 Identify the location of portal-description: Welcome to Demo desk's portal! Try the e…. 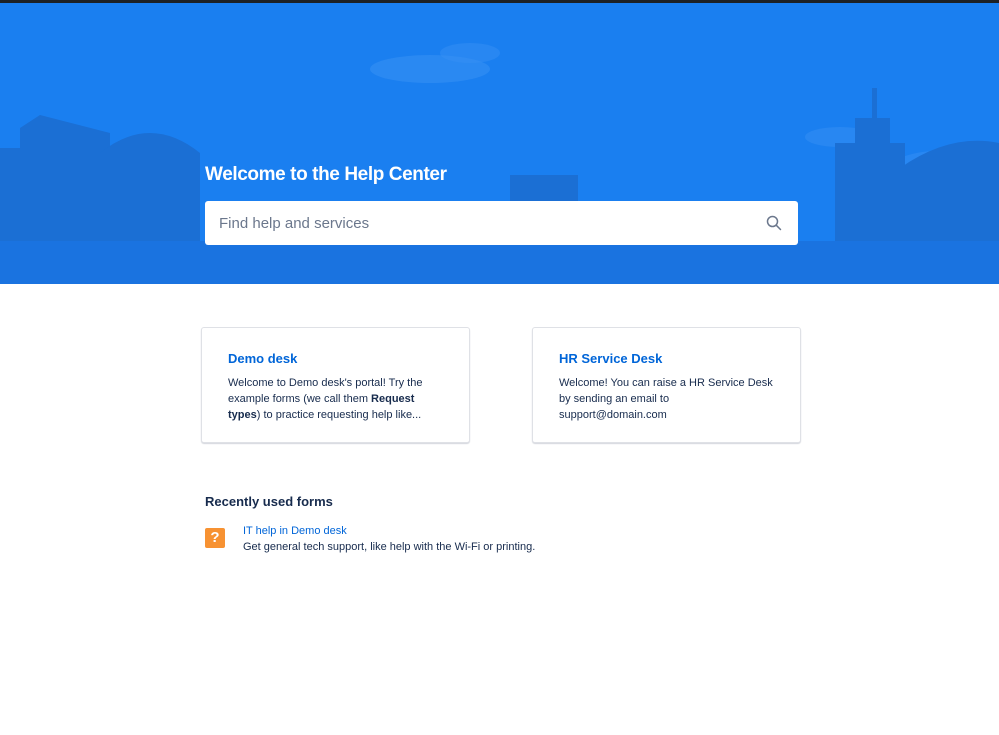
(325, 399).